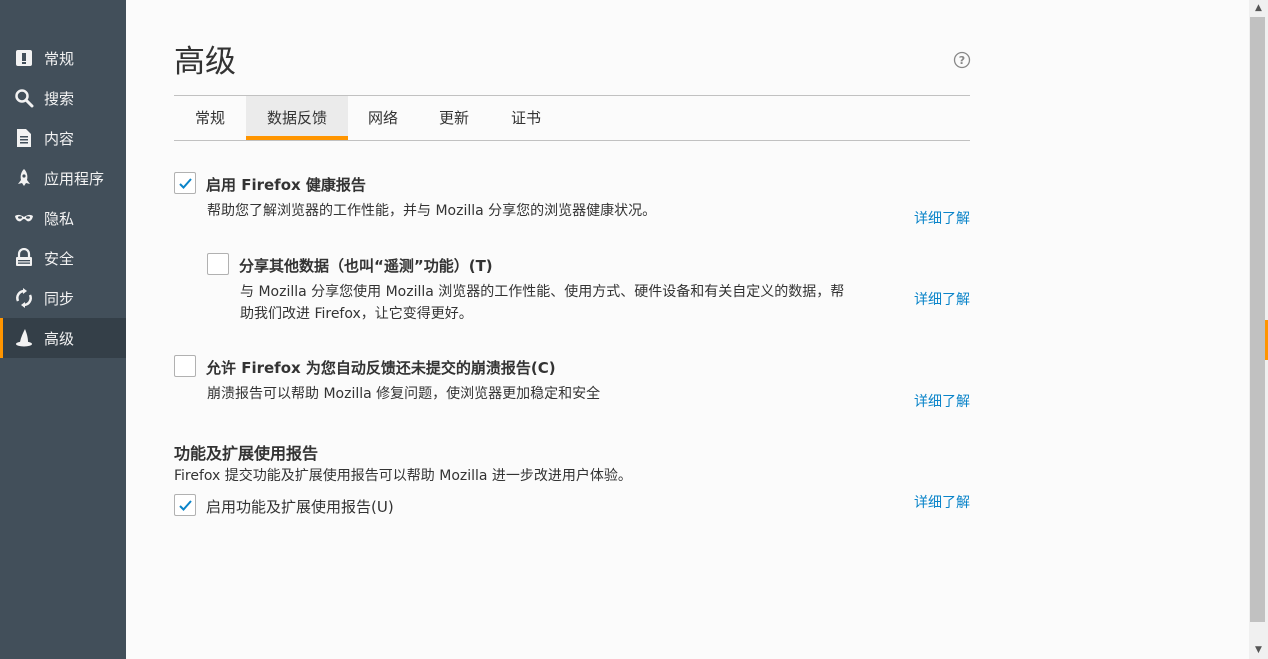 The width and height of the screenshot is (1268, 659). What do you see at coordinates (59, 98) in the screenshot?
I see `sidebar-item-label: 搜索` at bounding box center [59, 98].